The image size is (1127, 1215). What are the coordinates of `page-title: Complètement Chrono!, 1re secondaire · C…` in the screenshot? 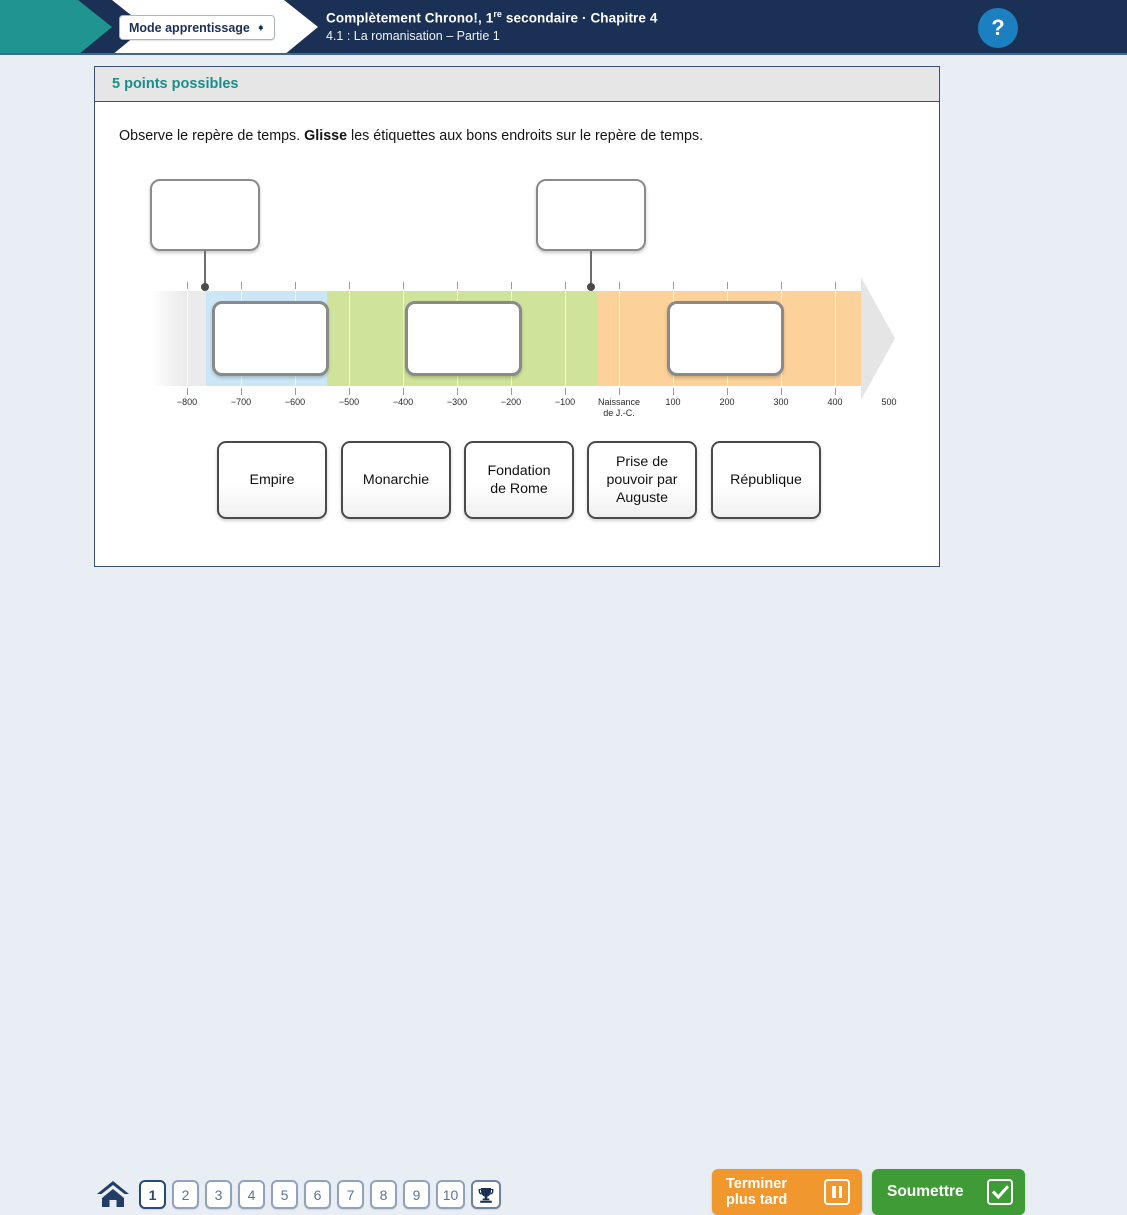 It's located at (491, 26).